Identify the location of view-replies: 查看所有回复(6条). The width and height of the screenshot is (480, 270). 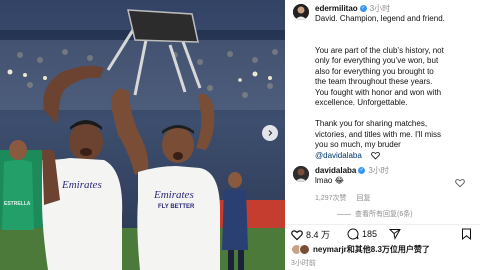
(375, 214).